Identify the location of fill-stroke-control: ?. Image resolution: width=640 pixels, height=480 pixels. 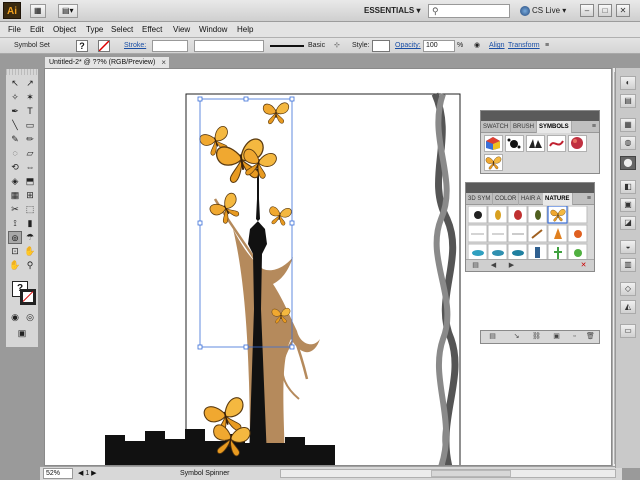
(24, 293).